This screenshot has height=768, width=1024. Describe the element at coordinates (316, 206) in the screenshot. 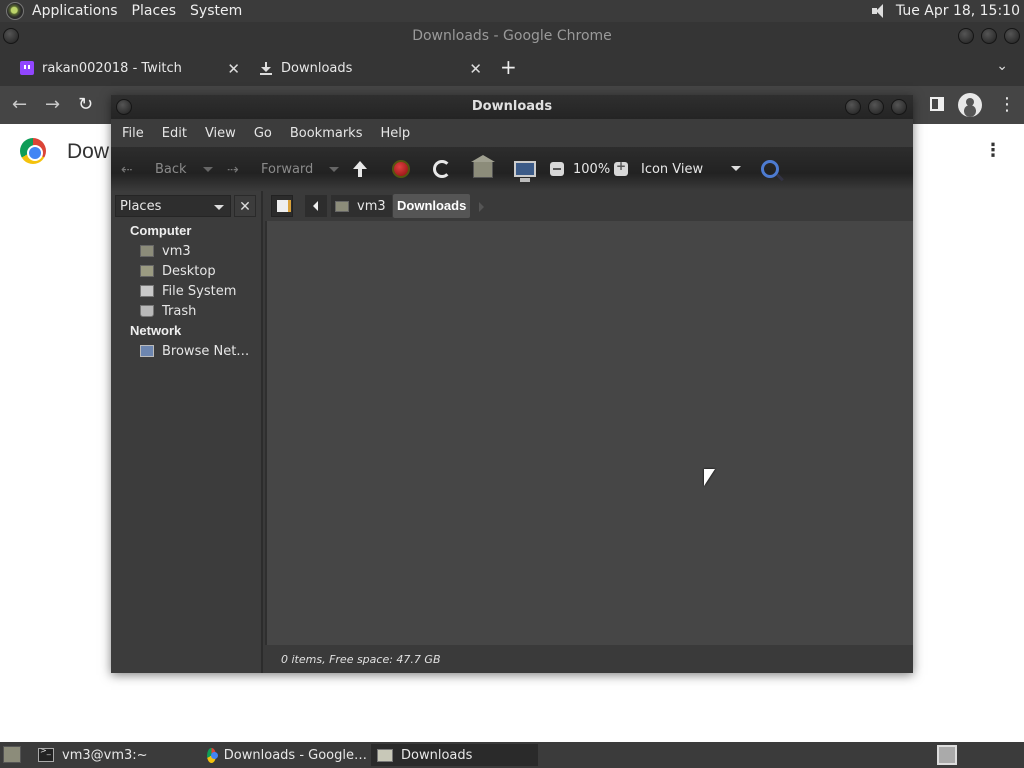

I see `path-scroll-left-icon` at that location.